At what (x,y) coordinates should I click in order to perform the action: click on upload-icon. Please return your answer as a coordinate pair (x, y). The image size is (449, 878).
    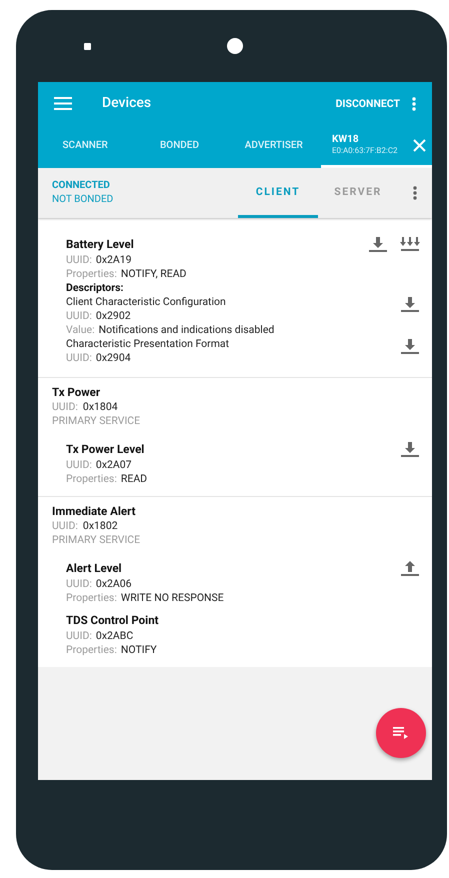
    Looking at the image, I should click on (410, 568).